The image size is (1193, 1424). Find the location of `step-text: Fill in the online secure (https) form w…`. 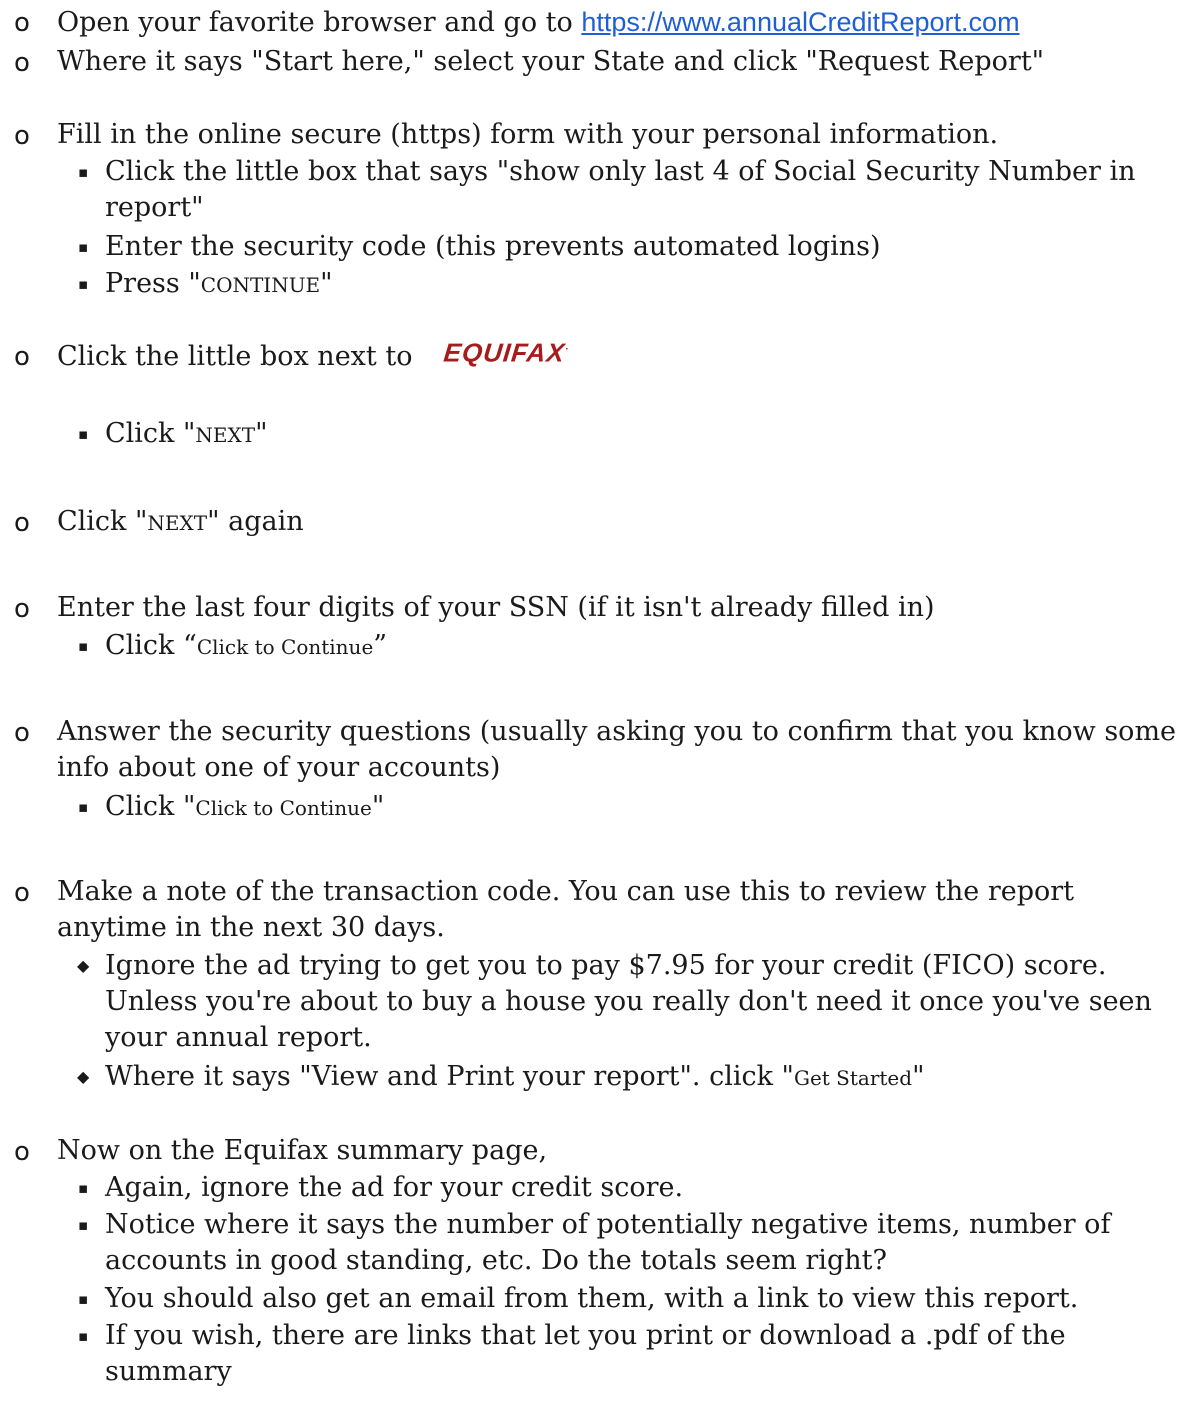

step-text: Fill in the online secure (https) form w… is located at coordinates (528, 134).